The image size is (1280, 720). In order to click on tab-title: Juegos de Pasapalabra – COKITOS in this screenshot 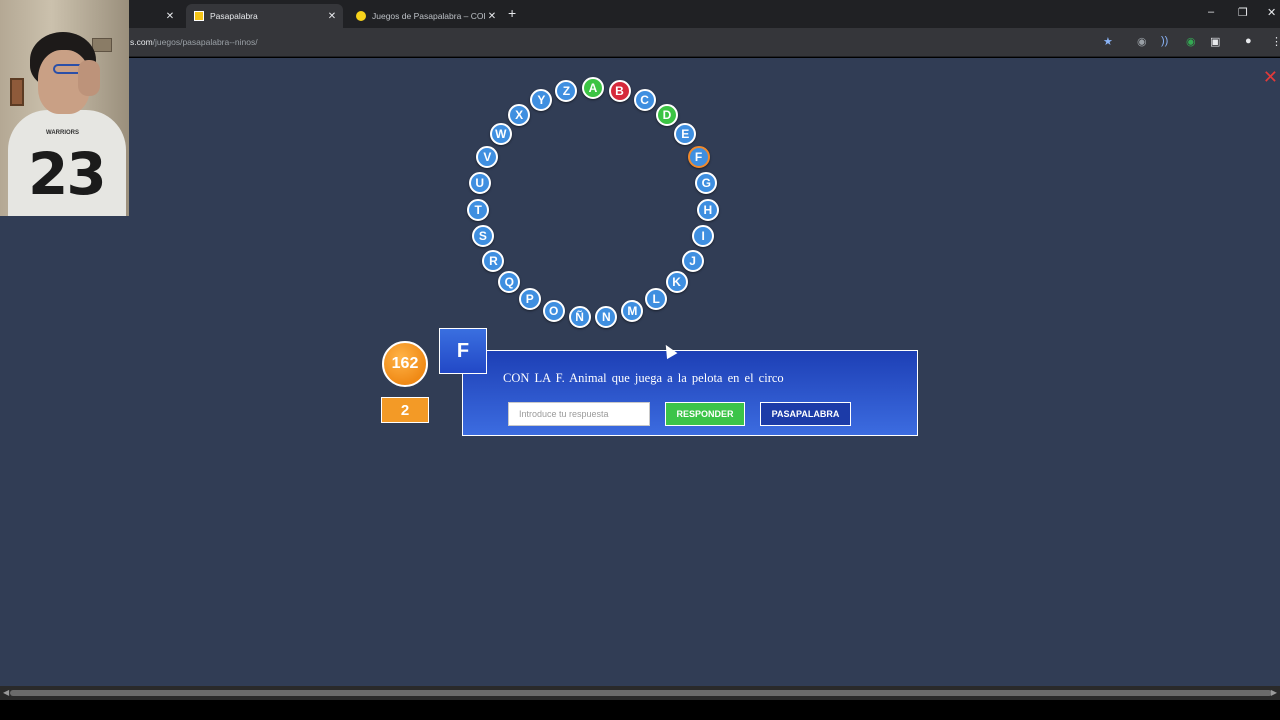, I will do `click(428, 16)`.